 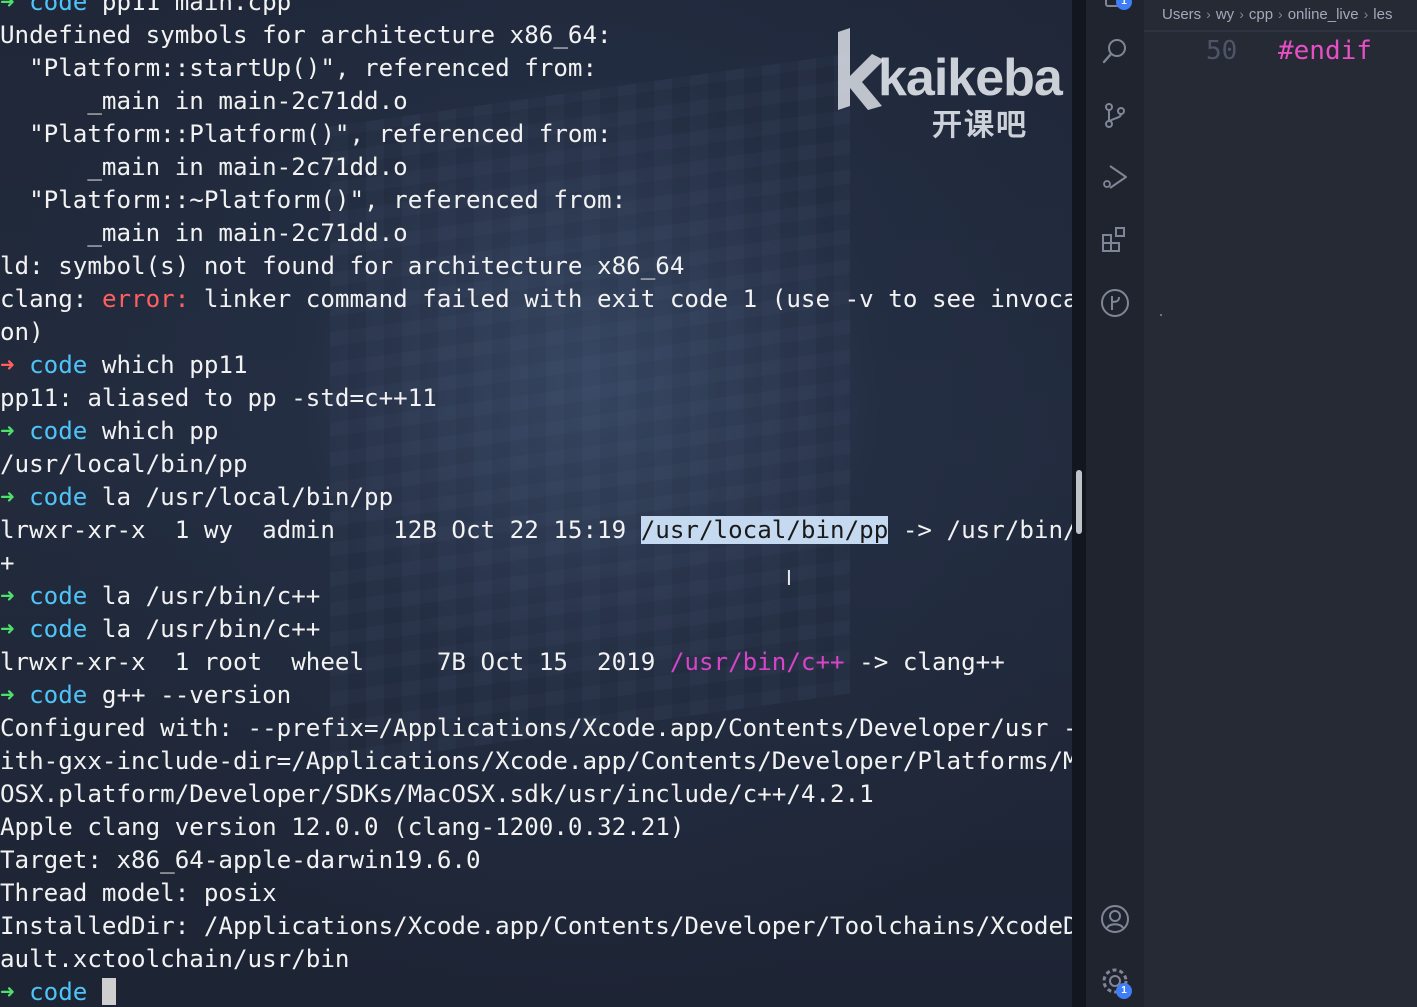 What do you see at coordinates (51, 299) in the screenshot?
I see `clang-prefix: clang:` at bounding box center [51, 299].